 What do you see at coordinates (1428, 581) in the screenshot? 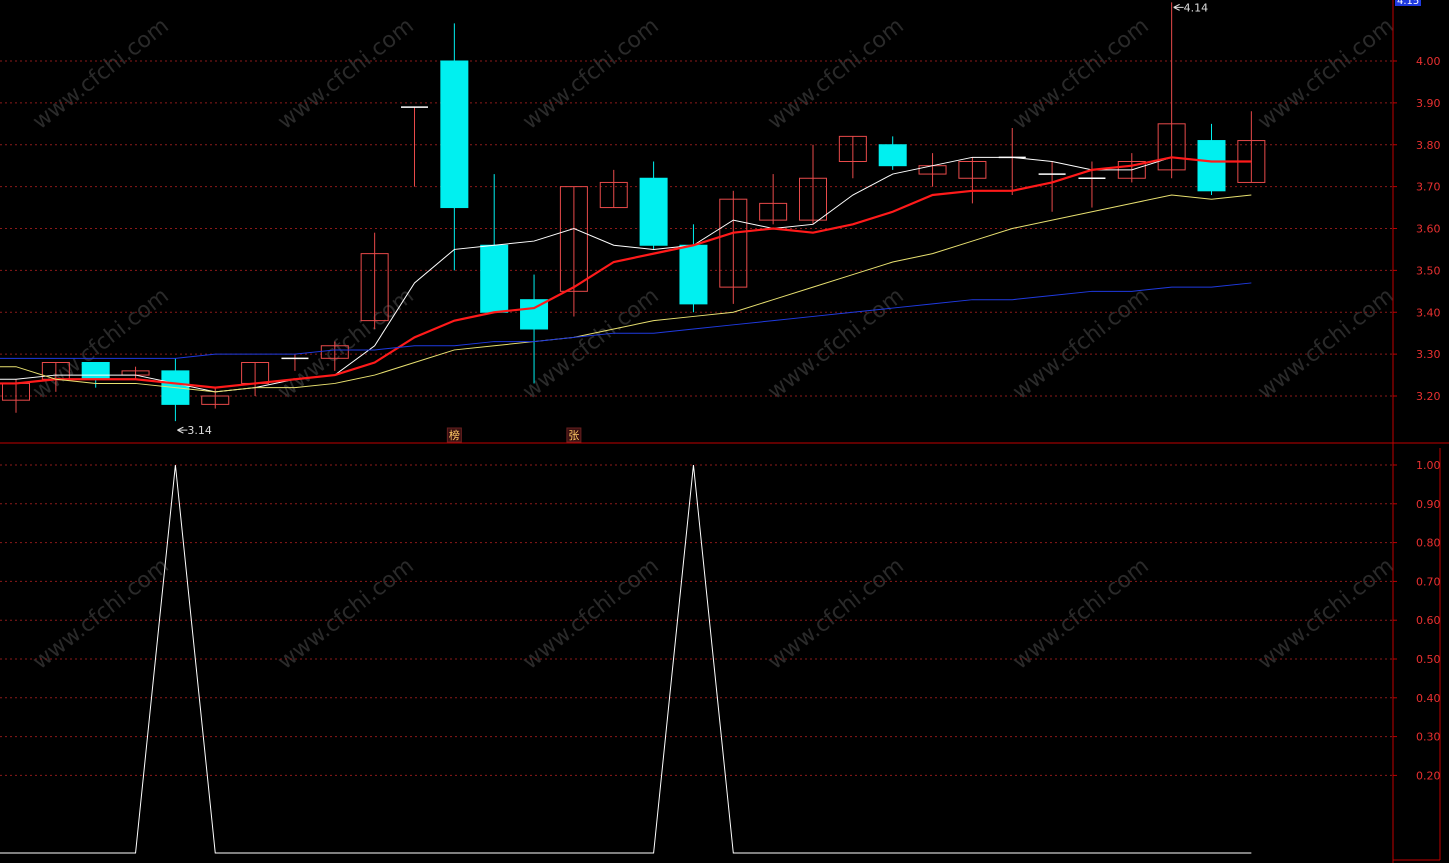
I see `indicator-tick-label: 0.70` at bounding box center [1428, 581].